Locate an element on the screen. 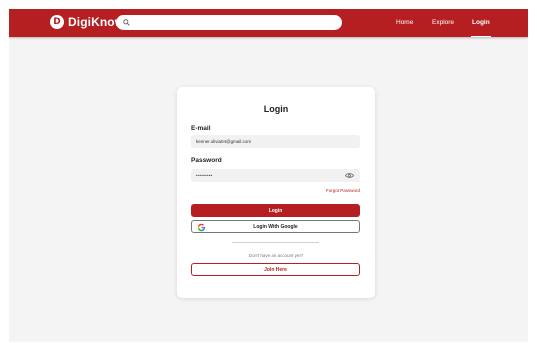  divider is located at coordinates (275, 242).